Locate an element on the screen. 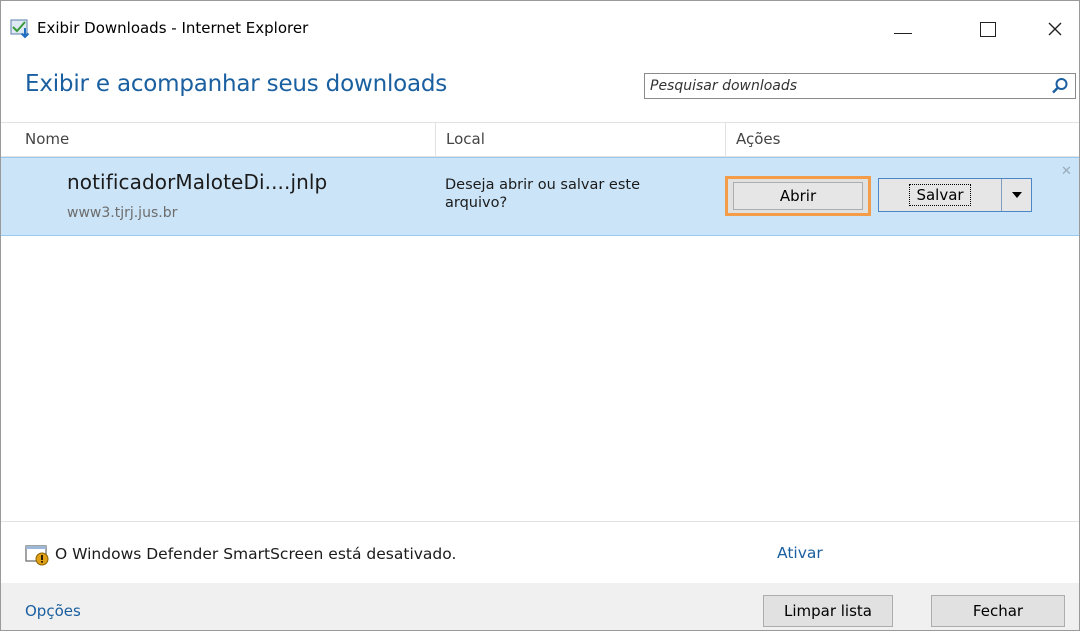  file-source: www3.tjrj.jus.br is located at coordinates (122, 213).